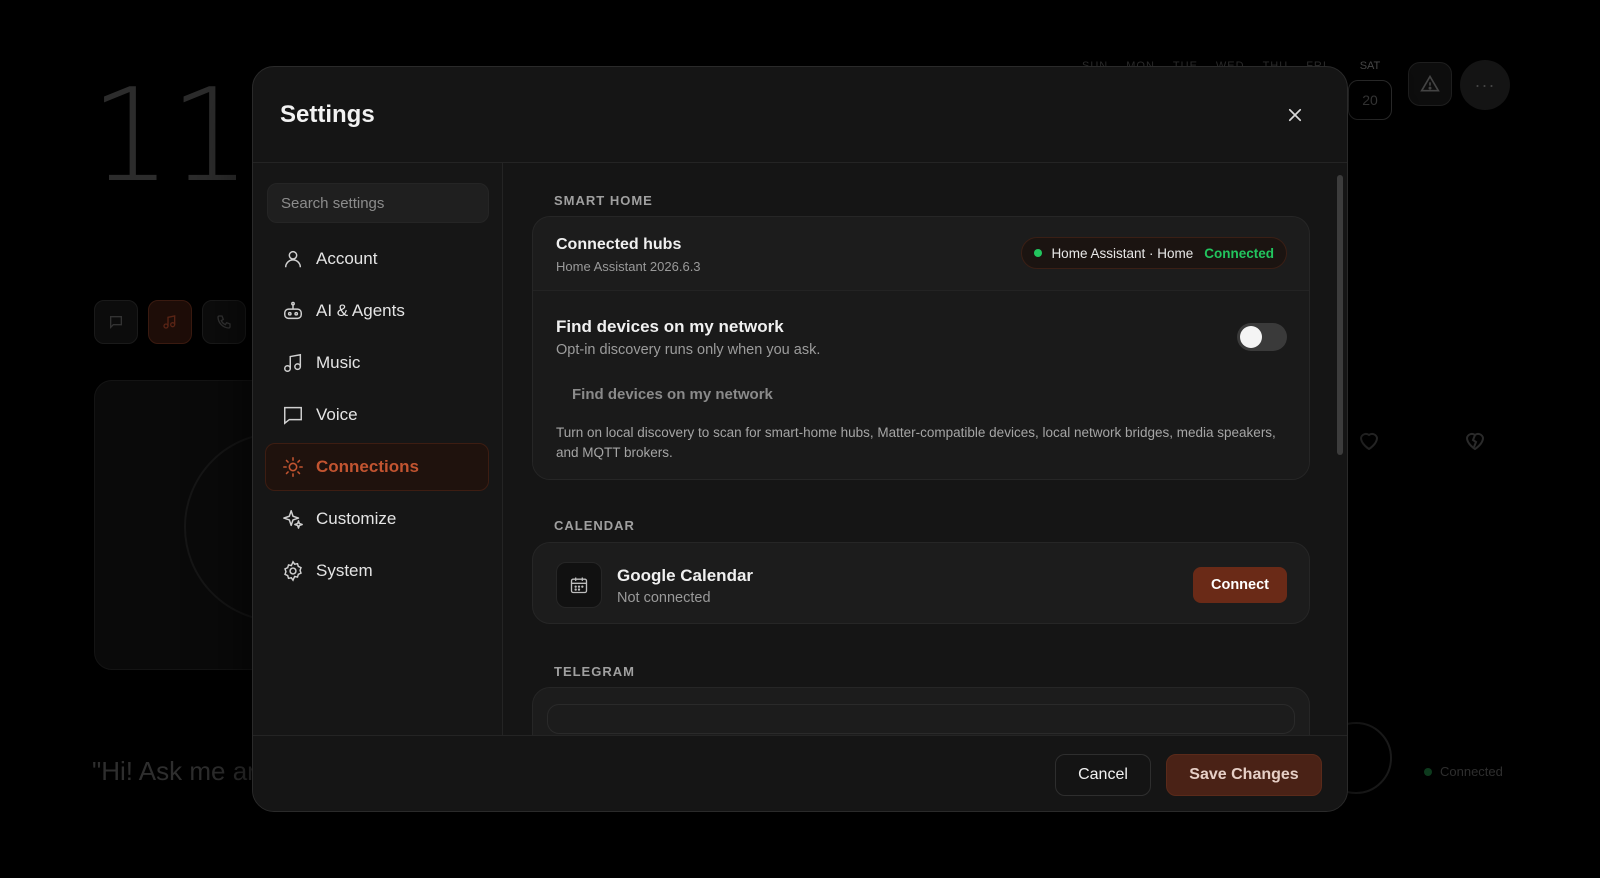 This screenshot has height=878, width=1600. Describe the element at coordinates (344, 570) in the screenshot. I see `nav-label: System` at that location.